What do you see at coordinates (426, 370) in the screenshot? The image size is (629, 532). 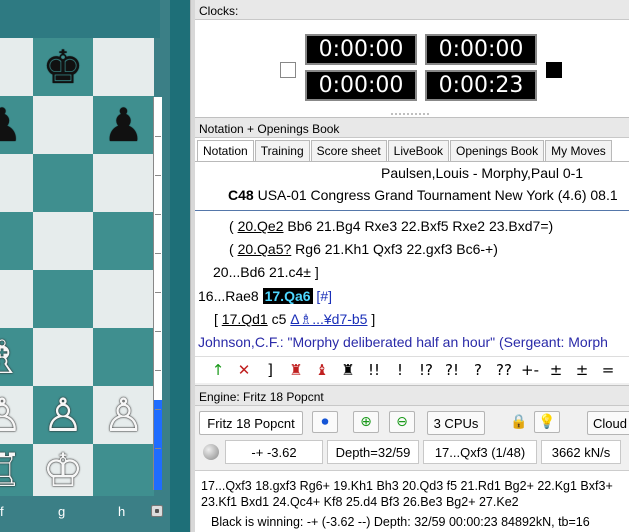 I see `interesting-move-button: !?` at bounding box center [426, 370].